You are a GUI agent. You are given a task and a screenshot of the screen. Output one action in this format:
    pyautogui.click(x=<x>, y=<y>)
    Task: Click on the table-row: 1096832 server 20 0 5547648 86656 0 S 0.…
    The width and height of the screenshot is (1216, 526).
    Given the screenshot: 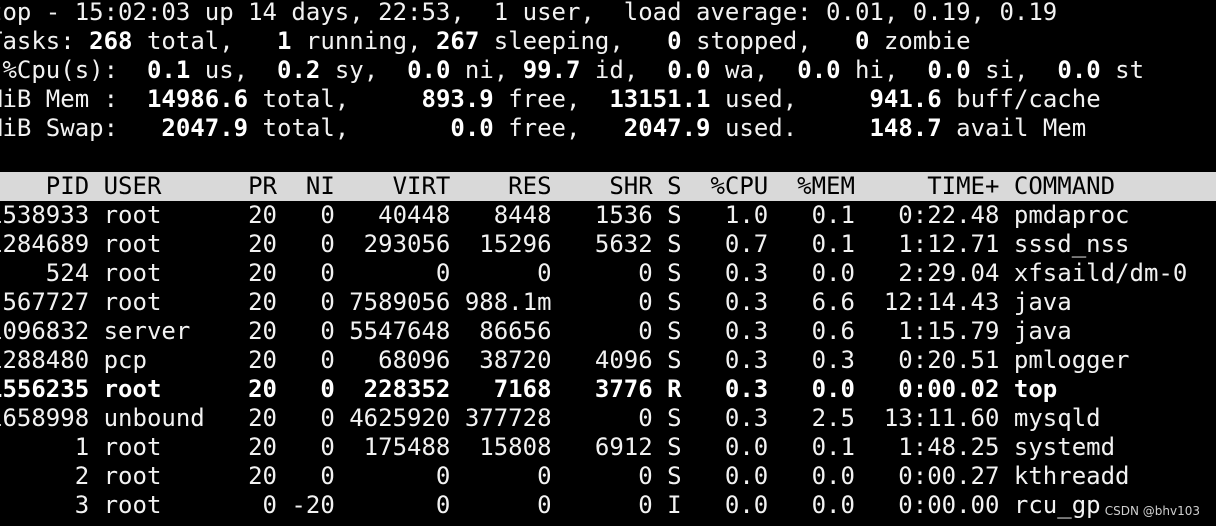 What is the action you would take?
    pyautogui.click(x=608, y=331)
    